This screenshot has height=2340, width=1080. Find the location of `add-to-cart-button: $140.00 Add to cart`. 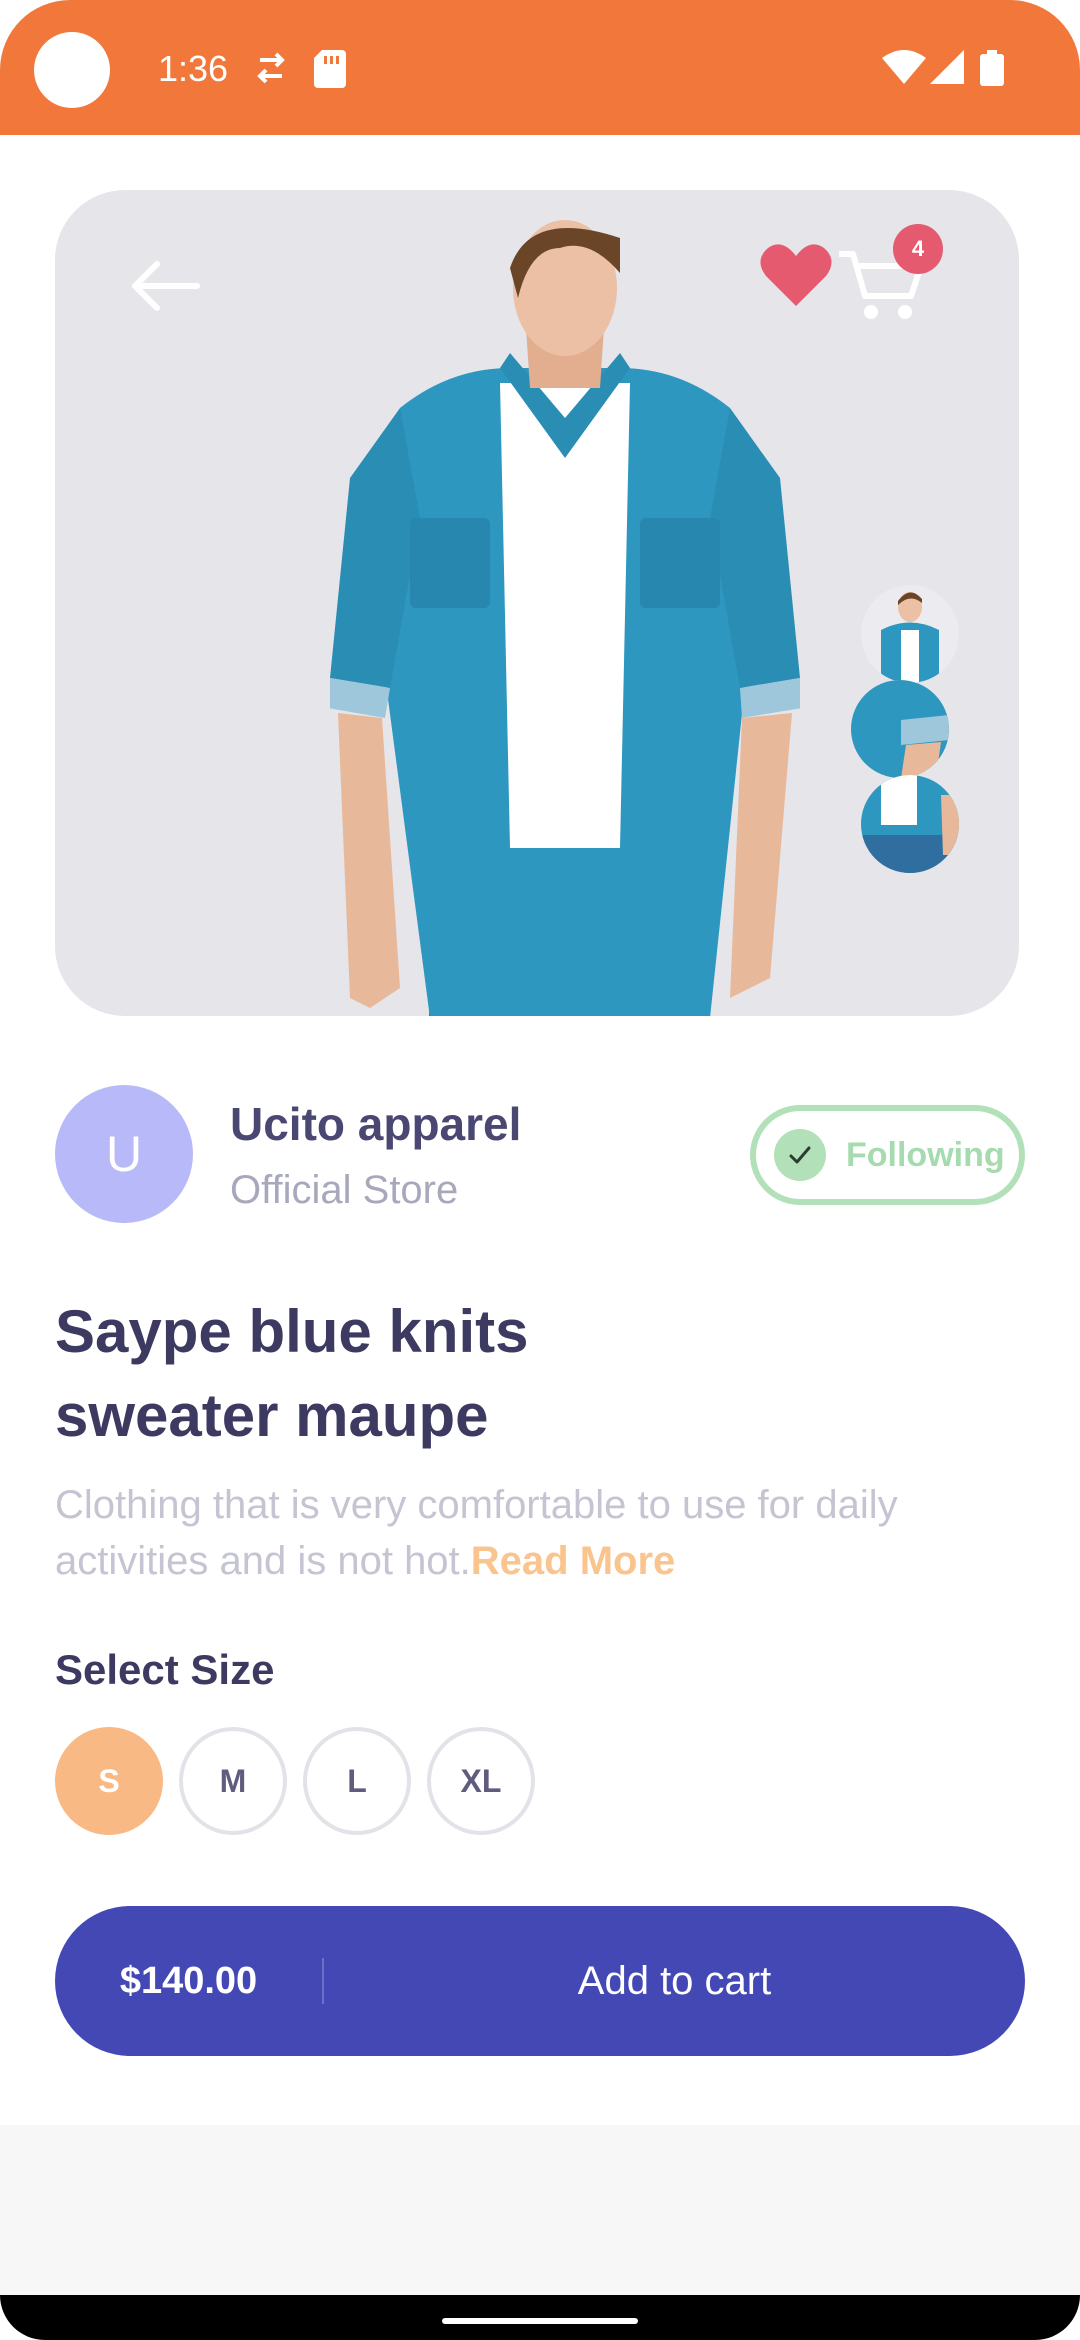

add-to-cart-button: $140.00 Add to cart is located at coordinates (540, 1981).